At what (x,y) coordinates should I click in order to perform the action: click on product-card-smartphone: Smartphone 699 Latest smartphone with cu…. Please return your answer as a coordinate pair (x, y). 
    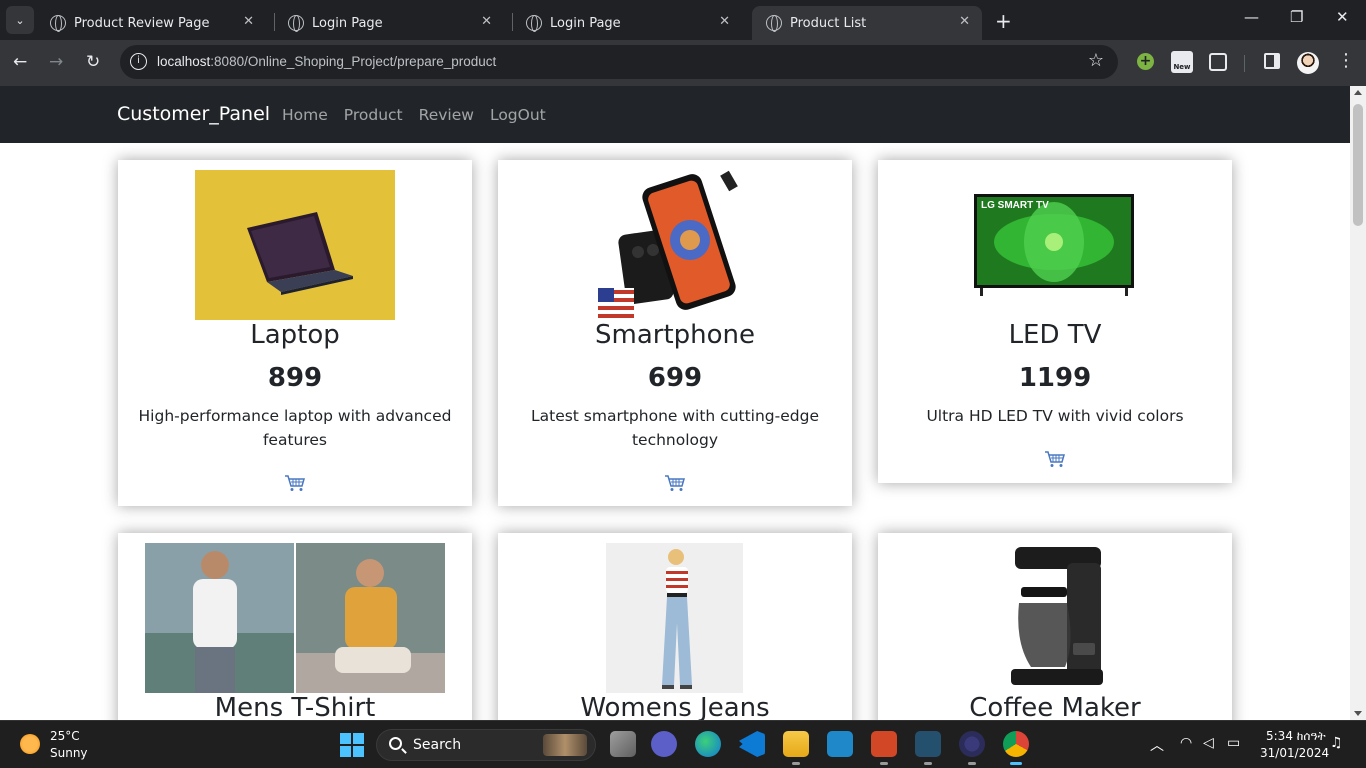
    Looking at the image, I should click on (675, 333).